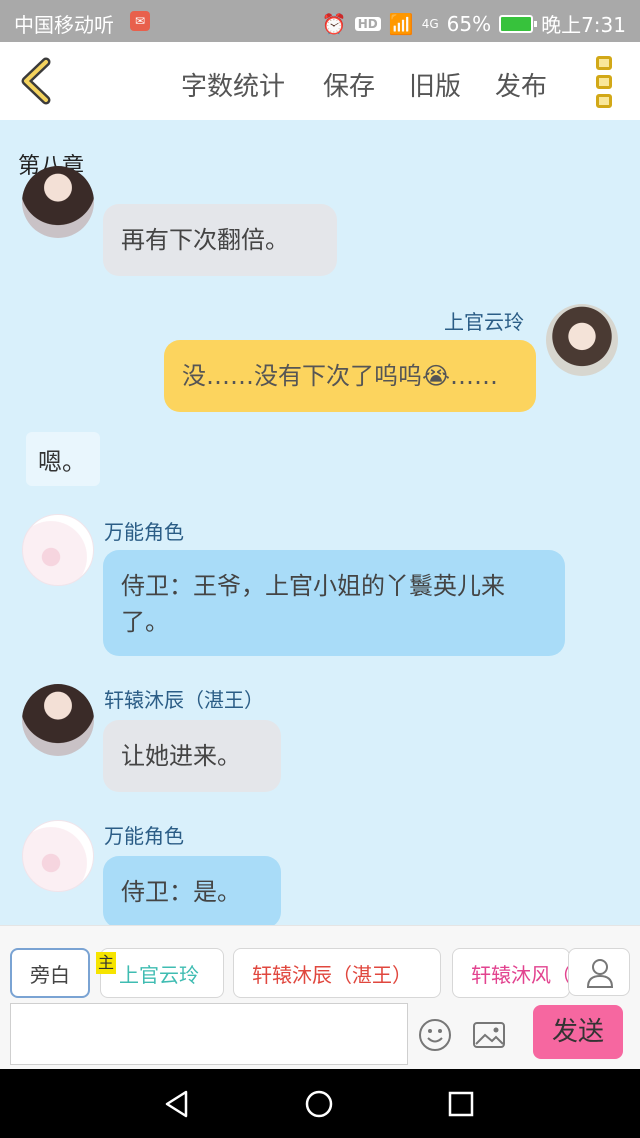 The width and height of the screenshot is (640, 1138). What do you see at coordinates (184, 700) in the screenshot?
I see `speaker-name: 轩辕沐辰（湛王）` at bounding box center [184, 700].